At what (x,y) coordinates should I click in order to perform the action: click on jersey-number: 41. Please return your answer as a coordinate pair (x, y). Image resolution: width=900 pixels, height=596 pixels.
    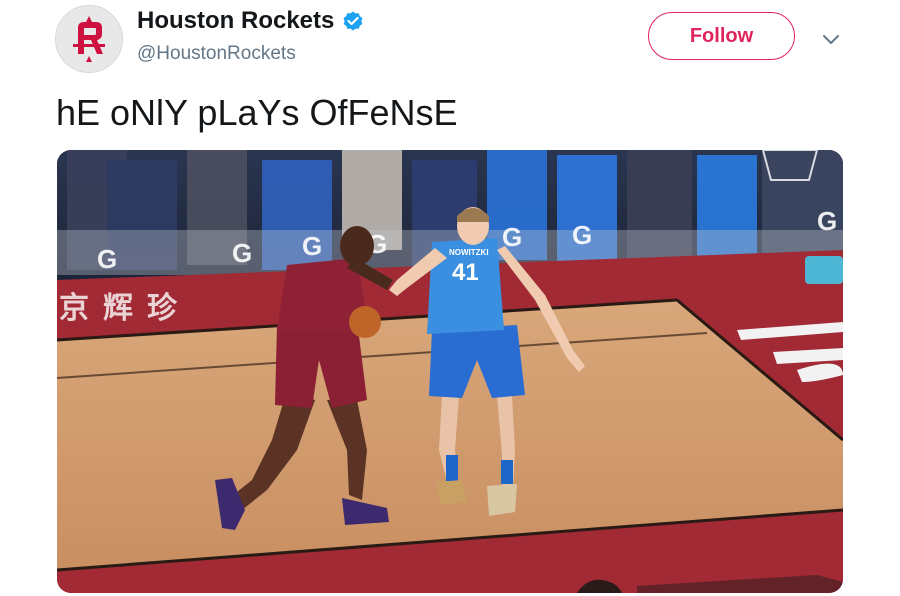
    Looking at the image, I should click on (465, 272).